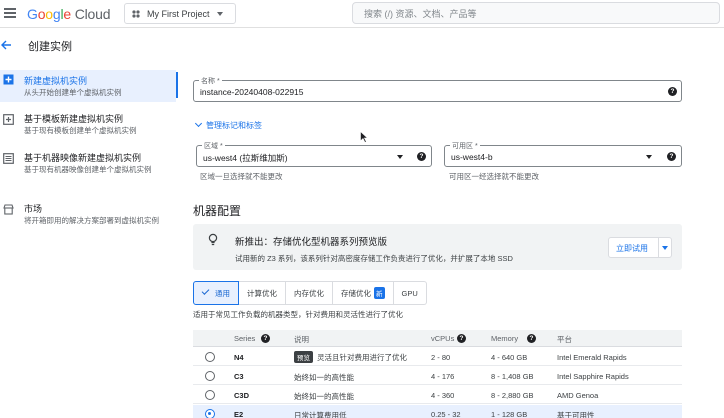  What do you see at coordinates (437, 89) in the screenshot?
I see `instance-name-field: 名称 * instance-20240408-022915 ?` at bounding box center [437, 89].